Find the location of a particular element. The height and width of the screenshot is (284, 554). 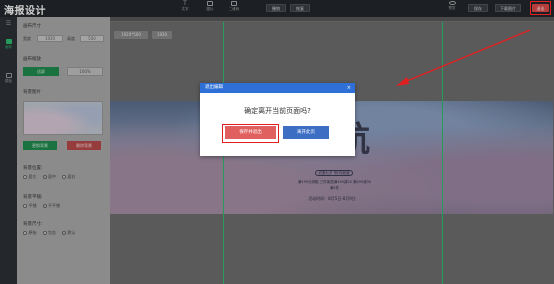

leave-page-button: 离开此页 is located at coordinates (306, 132).